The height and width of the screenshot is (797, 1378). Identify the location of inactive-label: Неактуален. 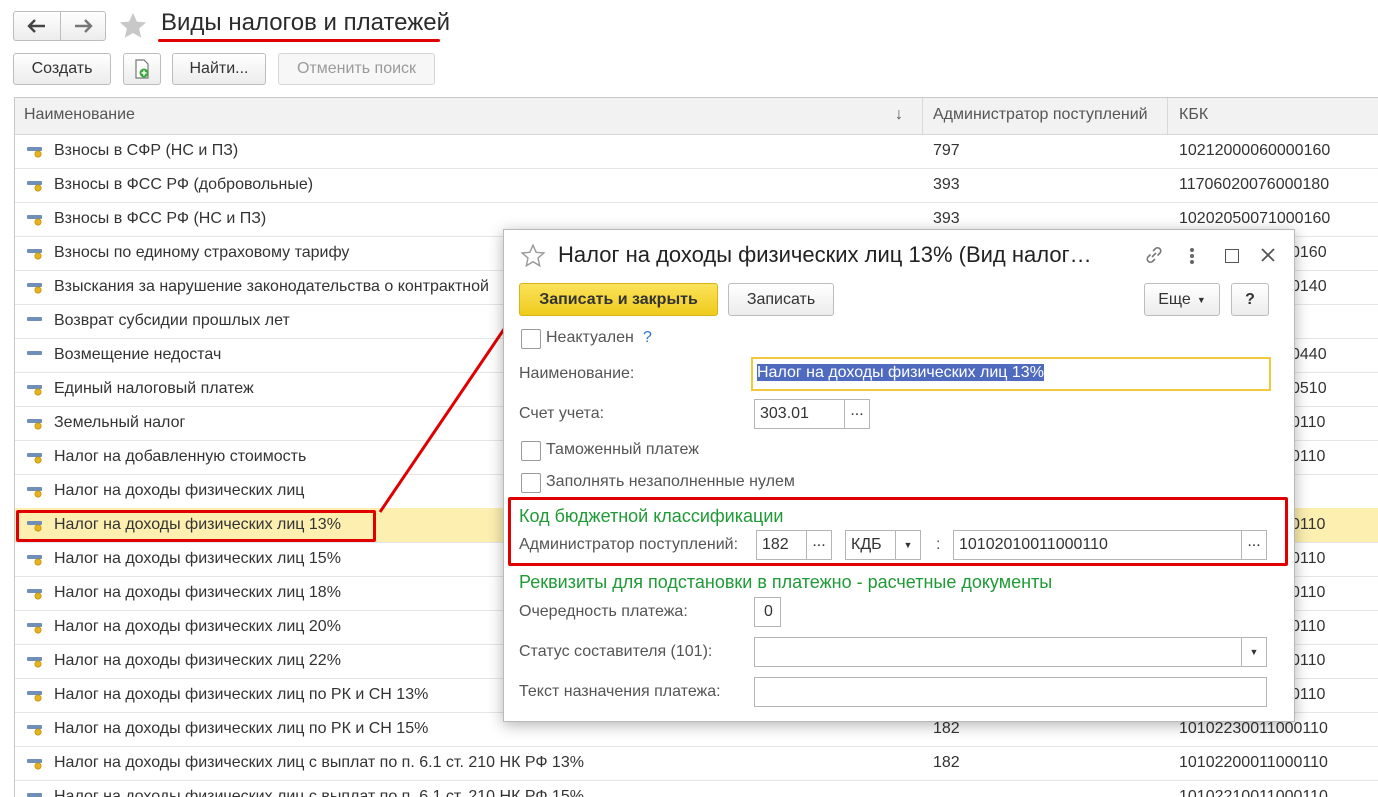
(590, 338).